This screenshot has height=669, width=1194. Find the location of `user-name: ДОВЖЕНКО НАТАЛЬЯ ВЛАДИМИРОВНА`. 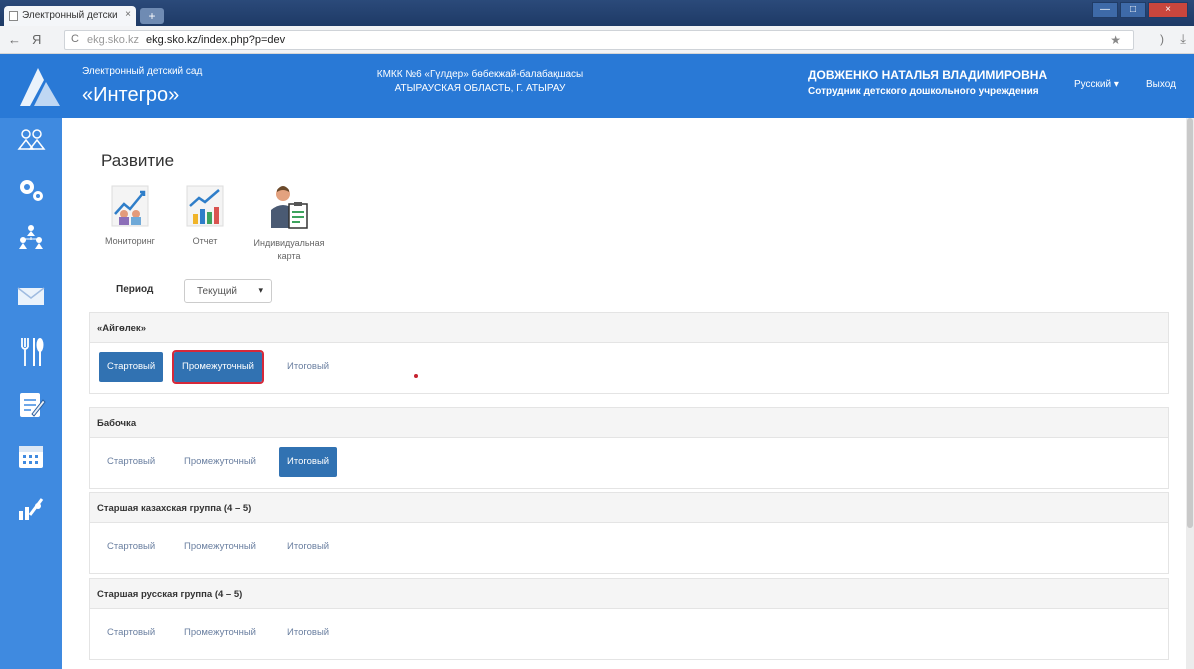

user-name: ДОВЖЕНКО НАТАЛЬЯ ВЛАДИМИРОВНА is located at coordinates (927, 75).